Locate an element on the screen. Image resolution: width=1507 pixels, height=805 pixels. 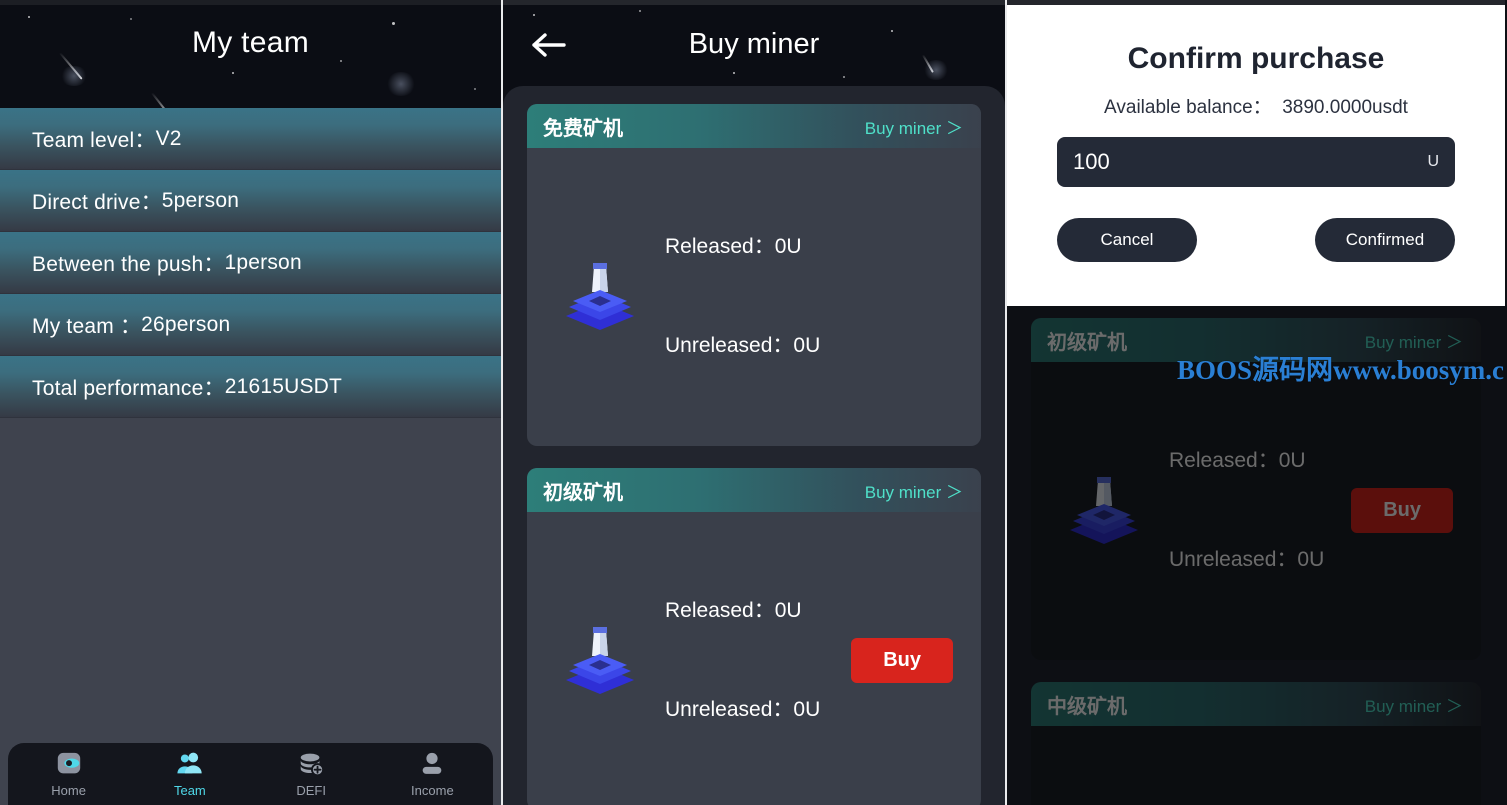
stat-label: Direct drive： is located at coordinates (97, 202).